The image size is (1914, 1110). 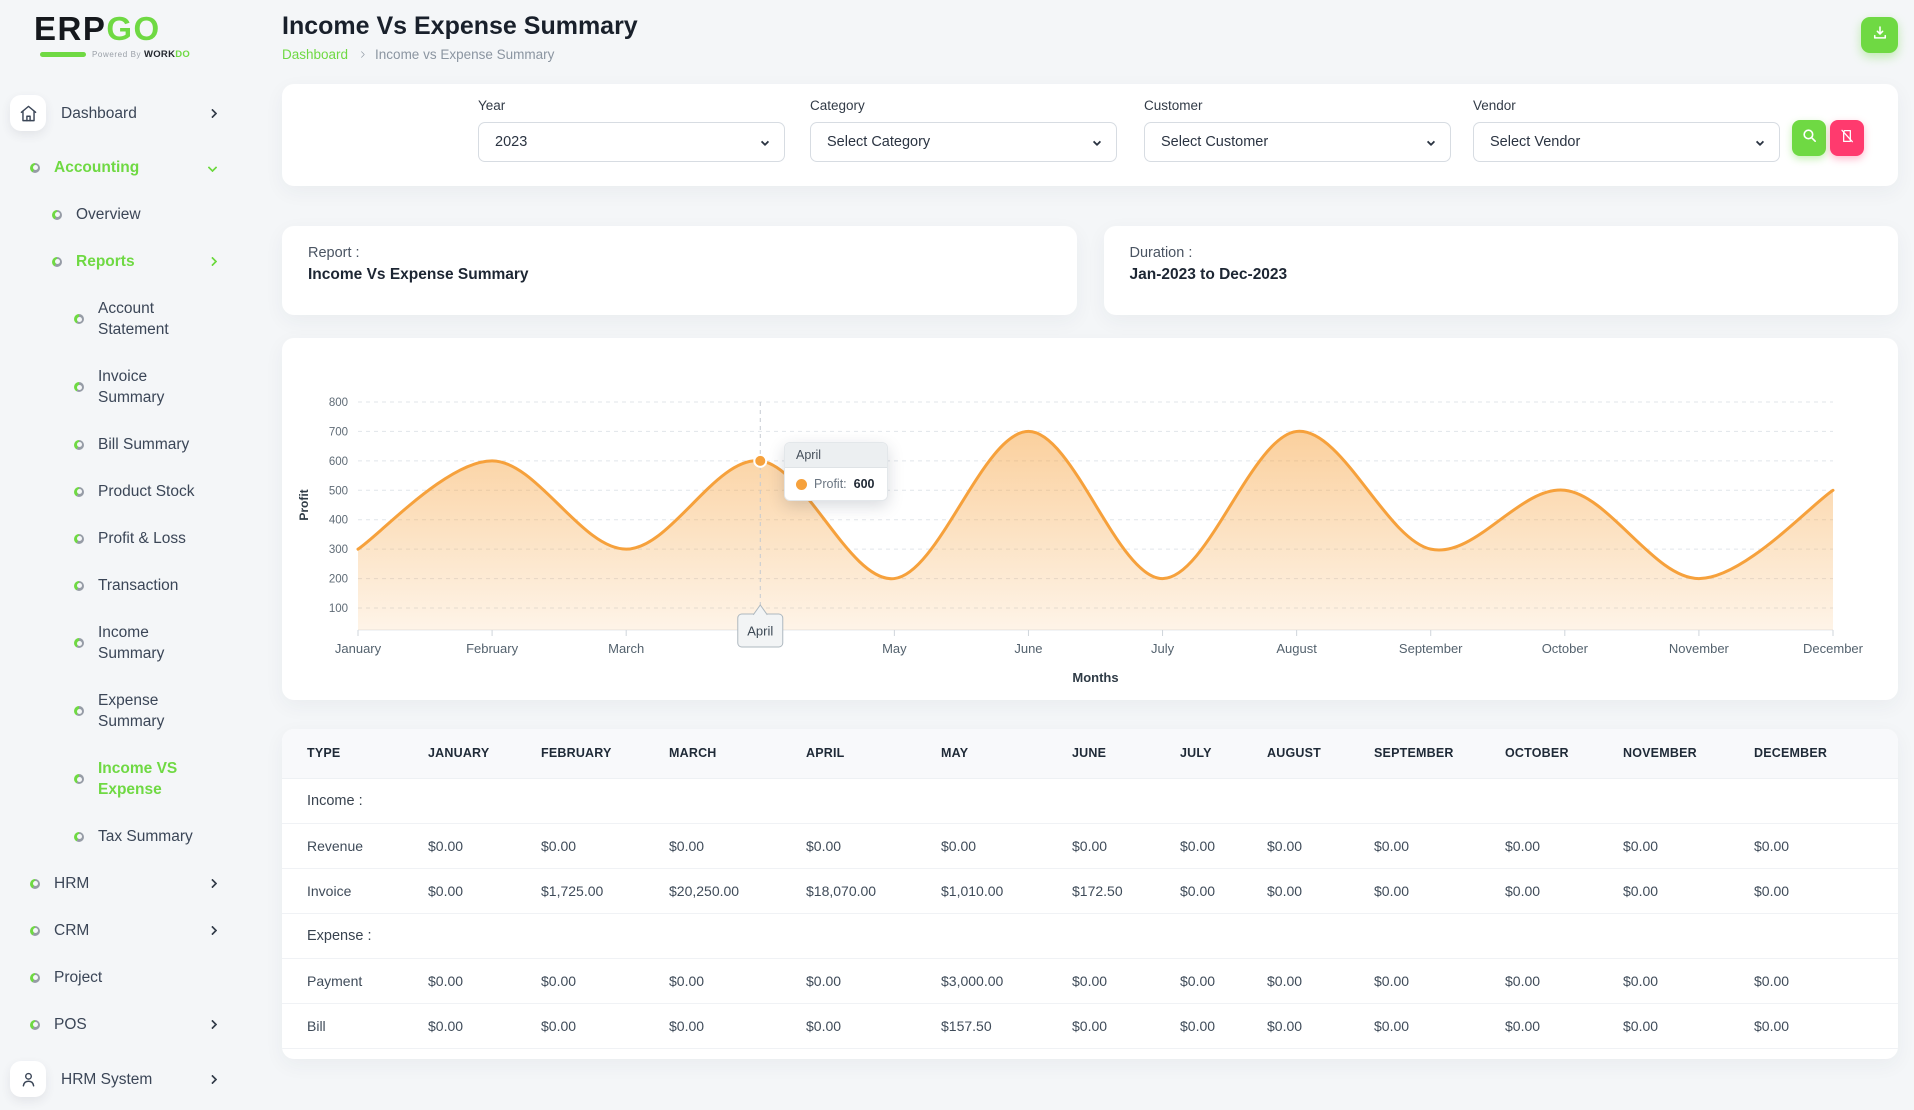 I want to click on sidebar-item-project: Project, so click(x=128, y=977).